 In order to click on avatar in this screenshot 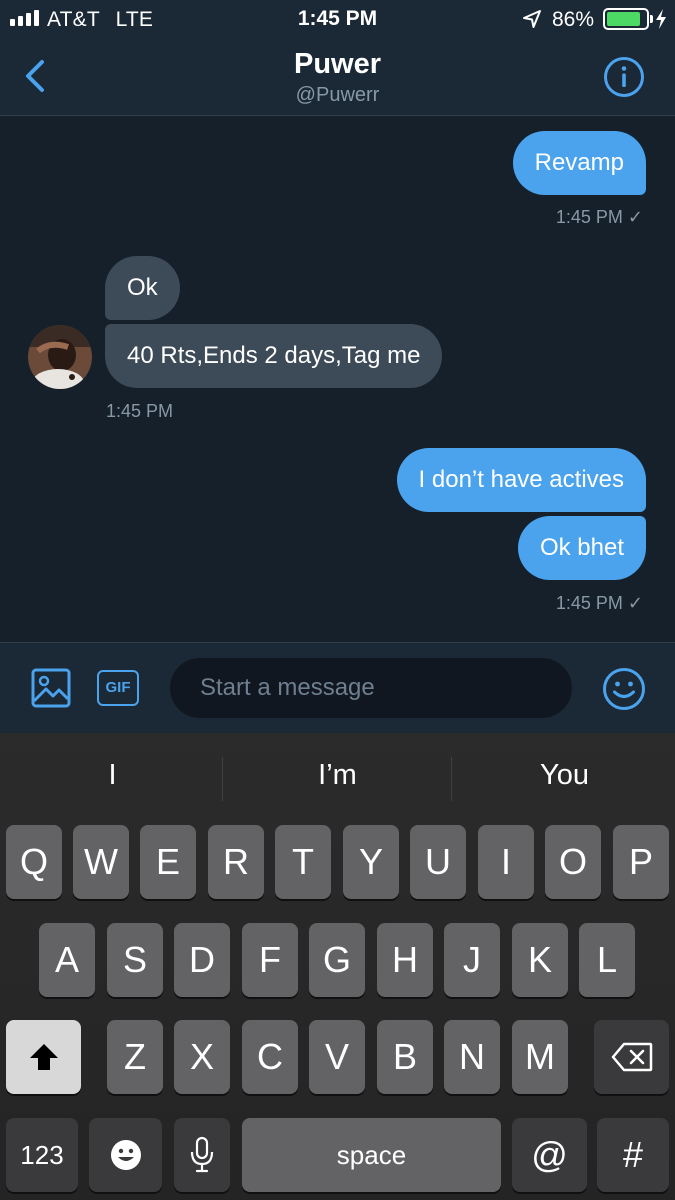, I will do `click(60, 357)`.